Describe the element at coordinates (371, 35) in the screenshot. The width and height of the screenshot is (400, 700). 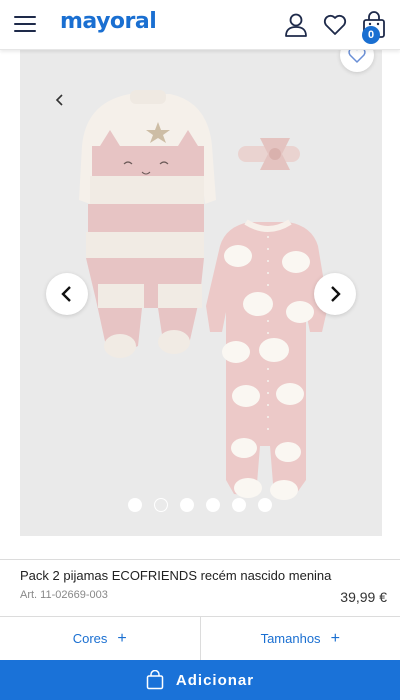
I see `bag-count-badge: 0` at that location.